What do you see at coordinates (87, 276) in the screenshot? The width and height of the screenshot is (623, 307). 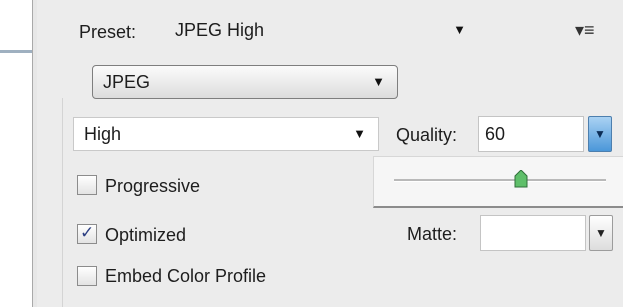 I see `embed-color-profile-checkbox` at bounding box center [87, 276].